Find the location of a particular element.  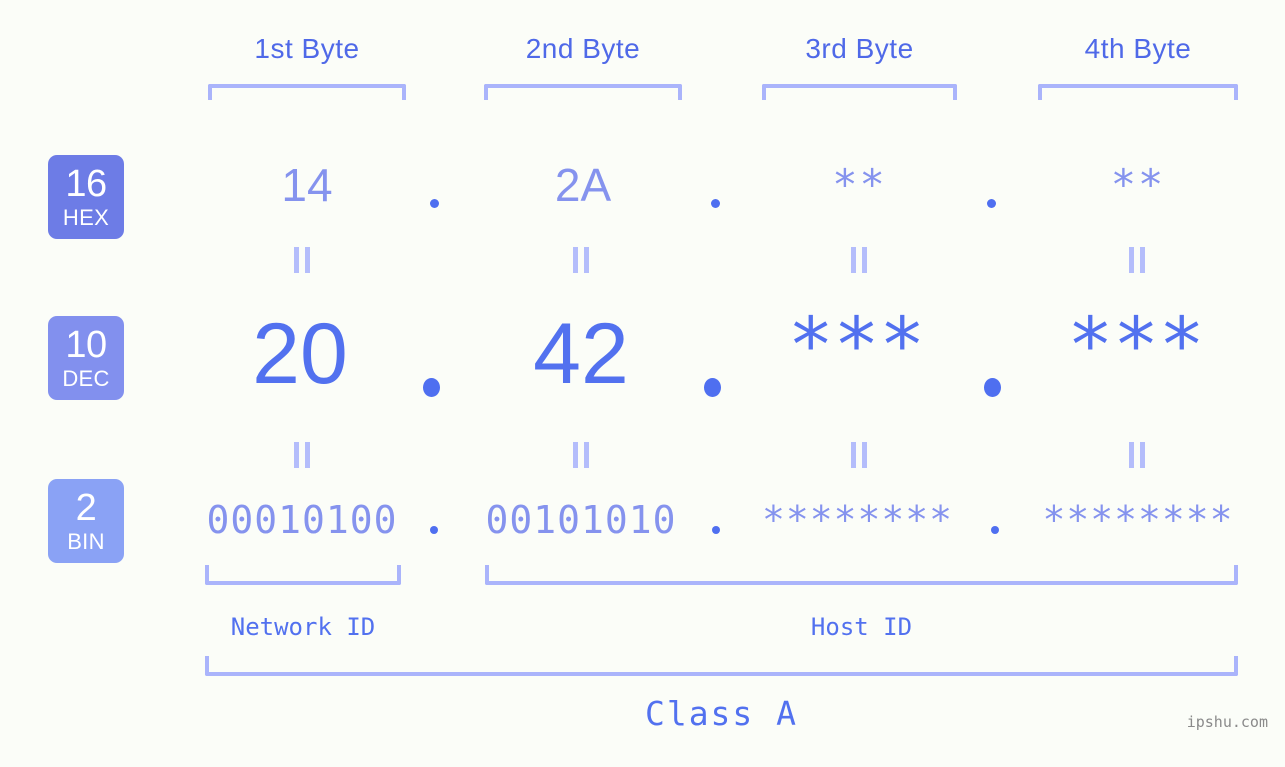

base-badge-bin-number: 2 is located at coordinates (86, 508).